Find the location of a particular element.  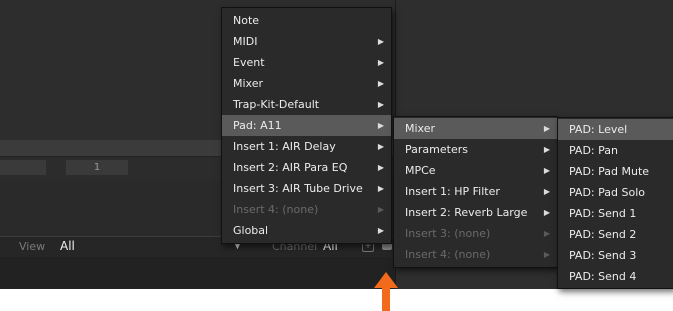

menu-item-label: PAD: Send 1 is located at coordinates (603, 213).